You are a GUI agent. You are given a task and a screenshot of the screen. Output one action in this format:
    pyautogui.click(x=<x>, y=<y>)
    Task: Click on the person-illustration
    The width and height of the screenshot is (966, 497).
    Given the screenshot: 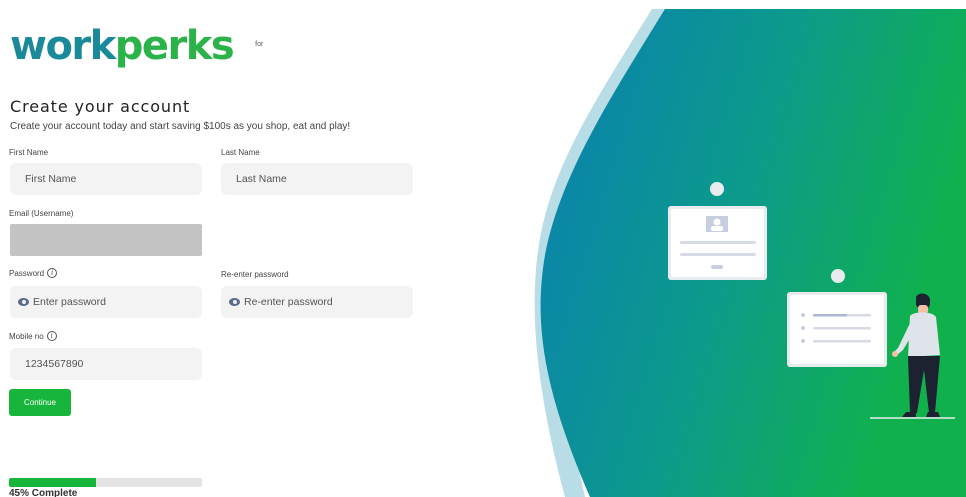 What is the action you would take?
    pyautogui.click(x=912, y=356)
    